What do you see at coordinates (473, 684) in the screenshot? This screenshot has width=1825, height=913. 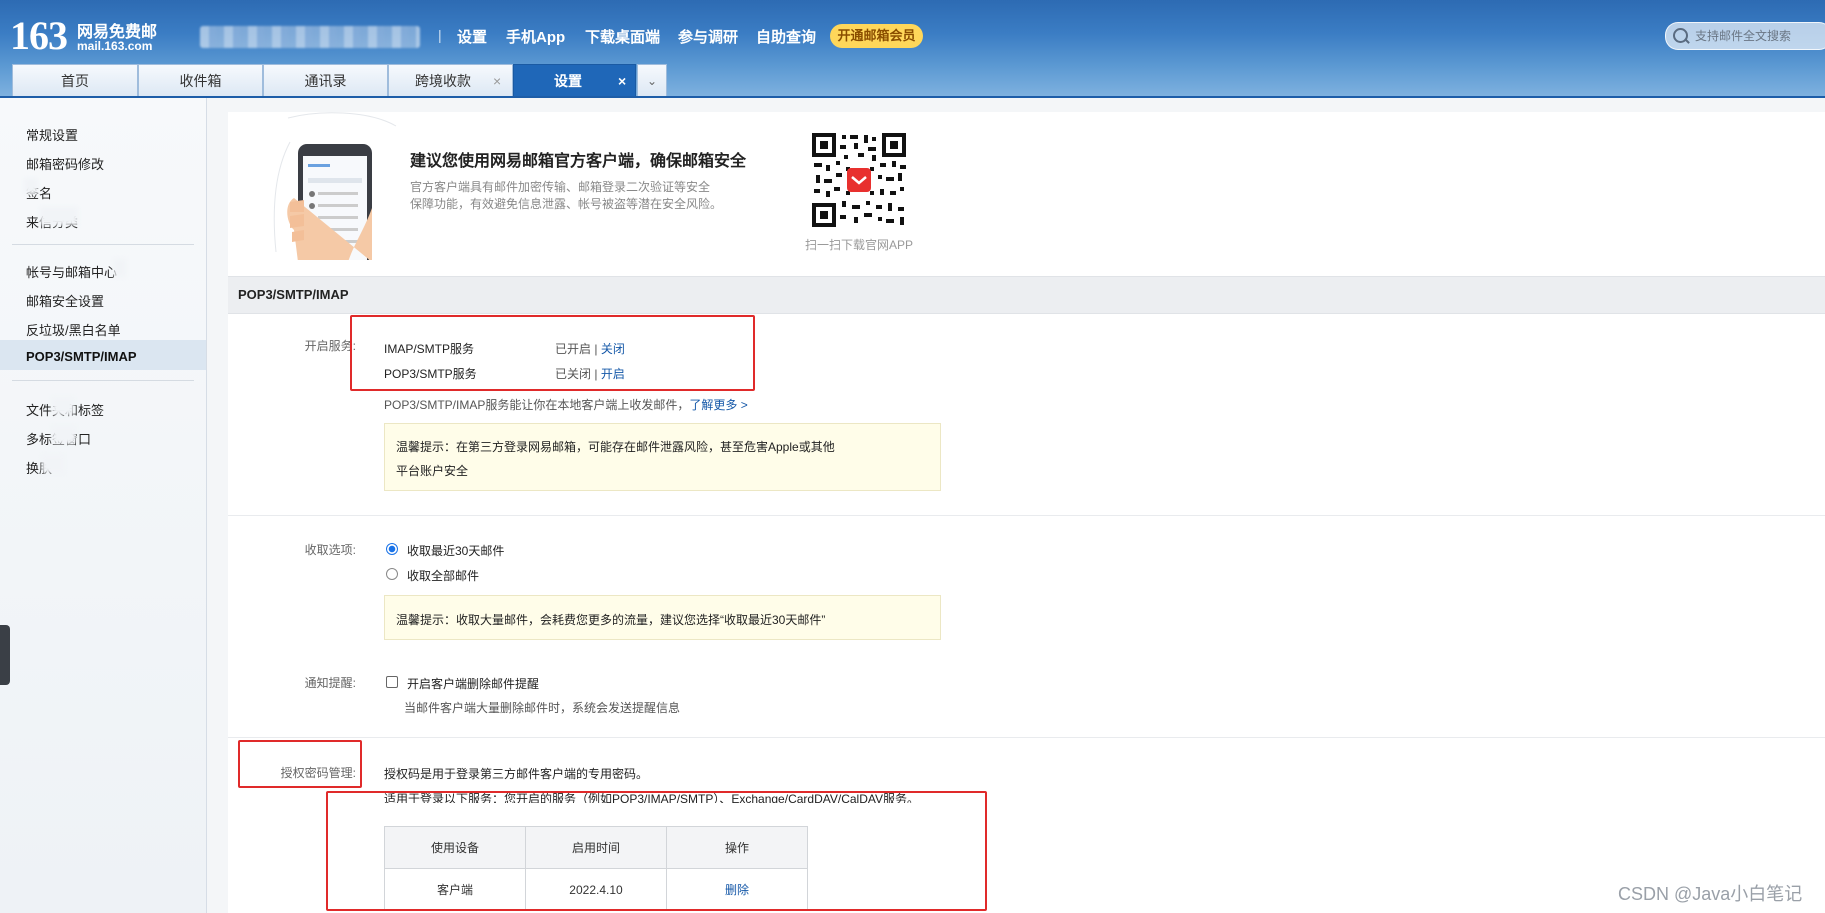 I see `checkbox-label: 开启客户端删除邮件提醒` at bounding box center [473, 684].